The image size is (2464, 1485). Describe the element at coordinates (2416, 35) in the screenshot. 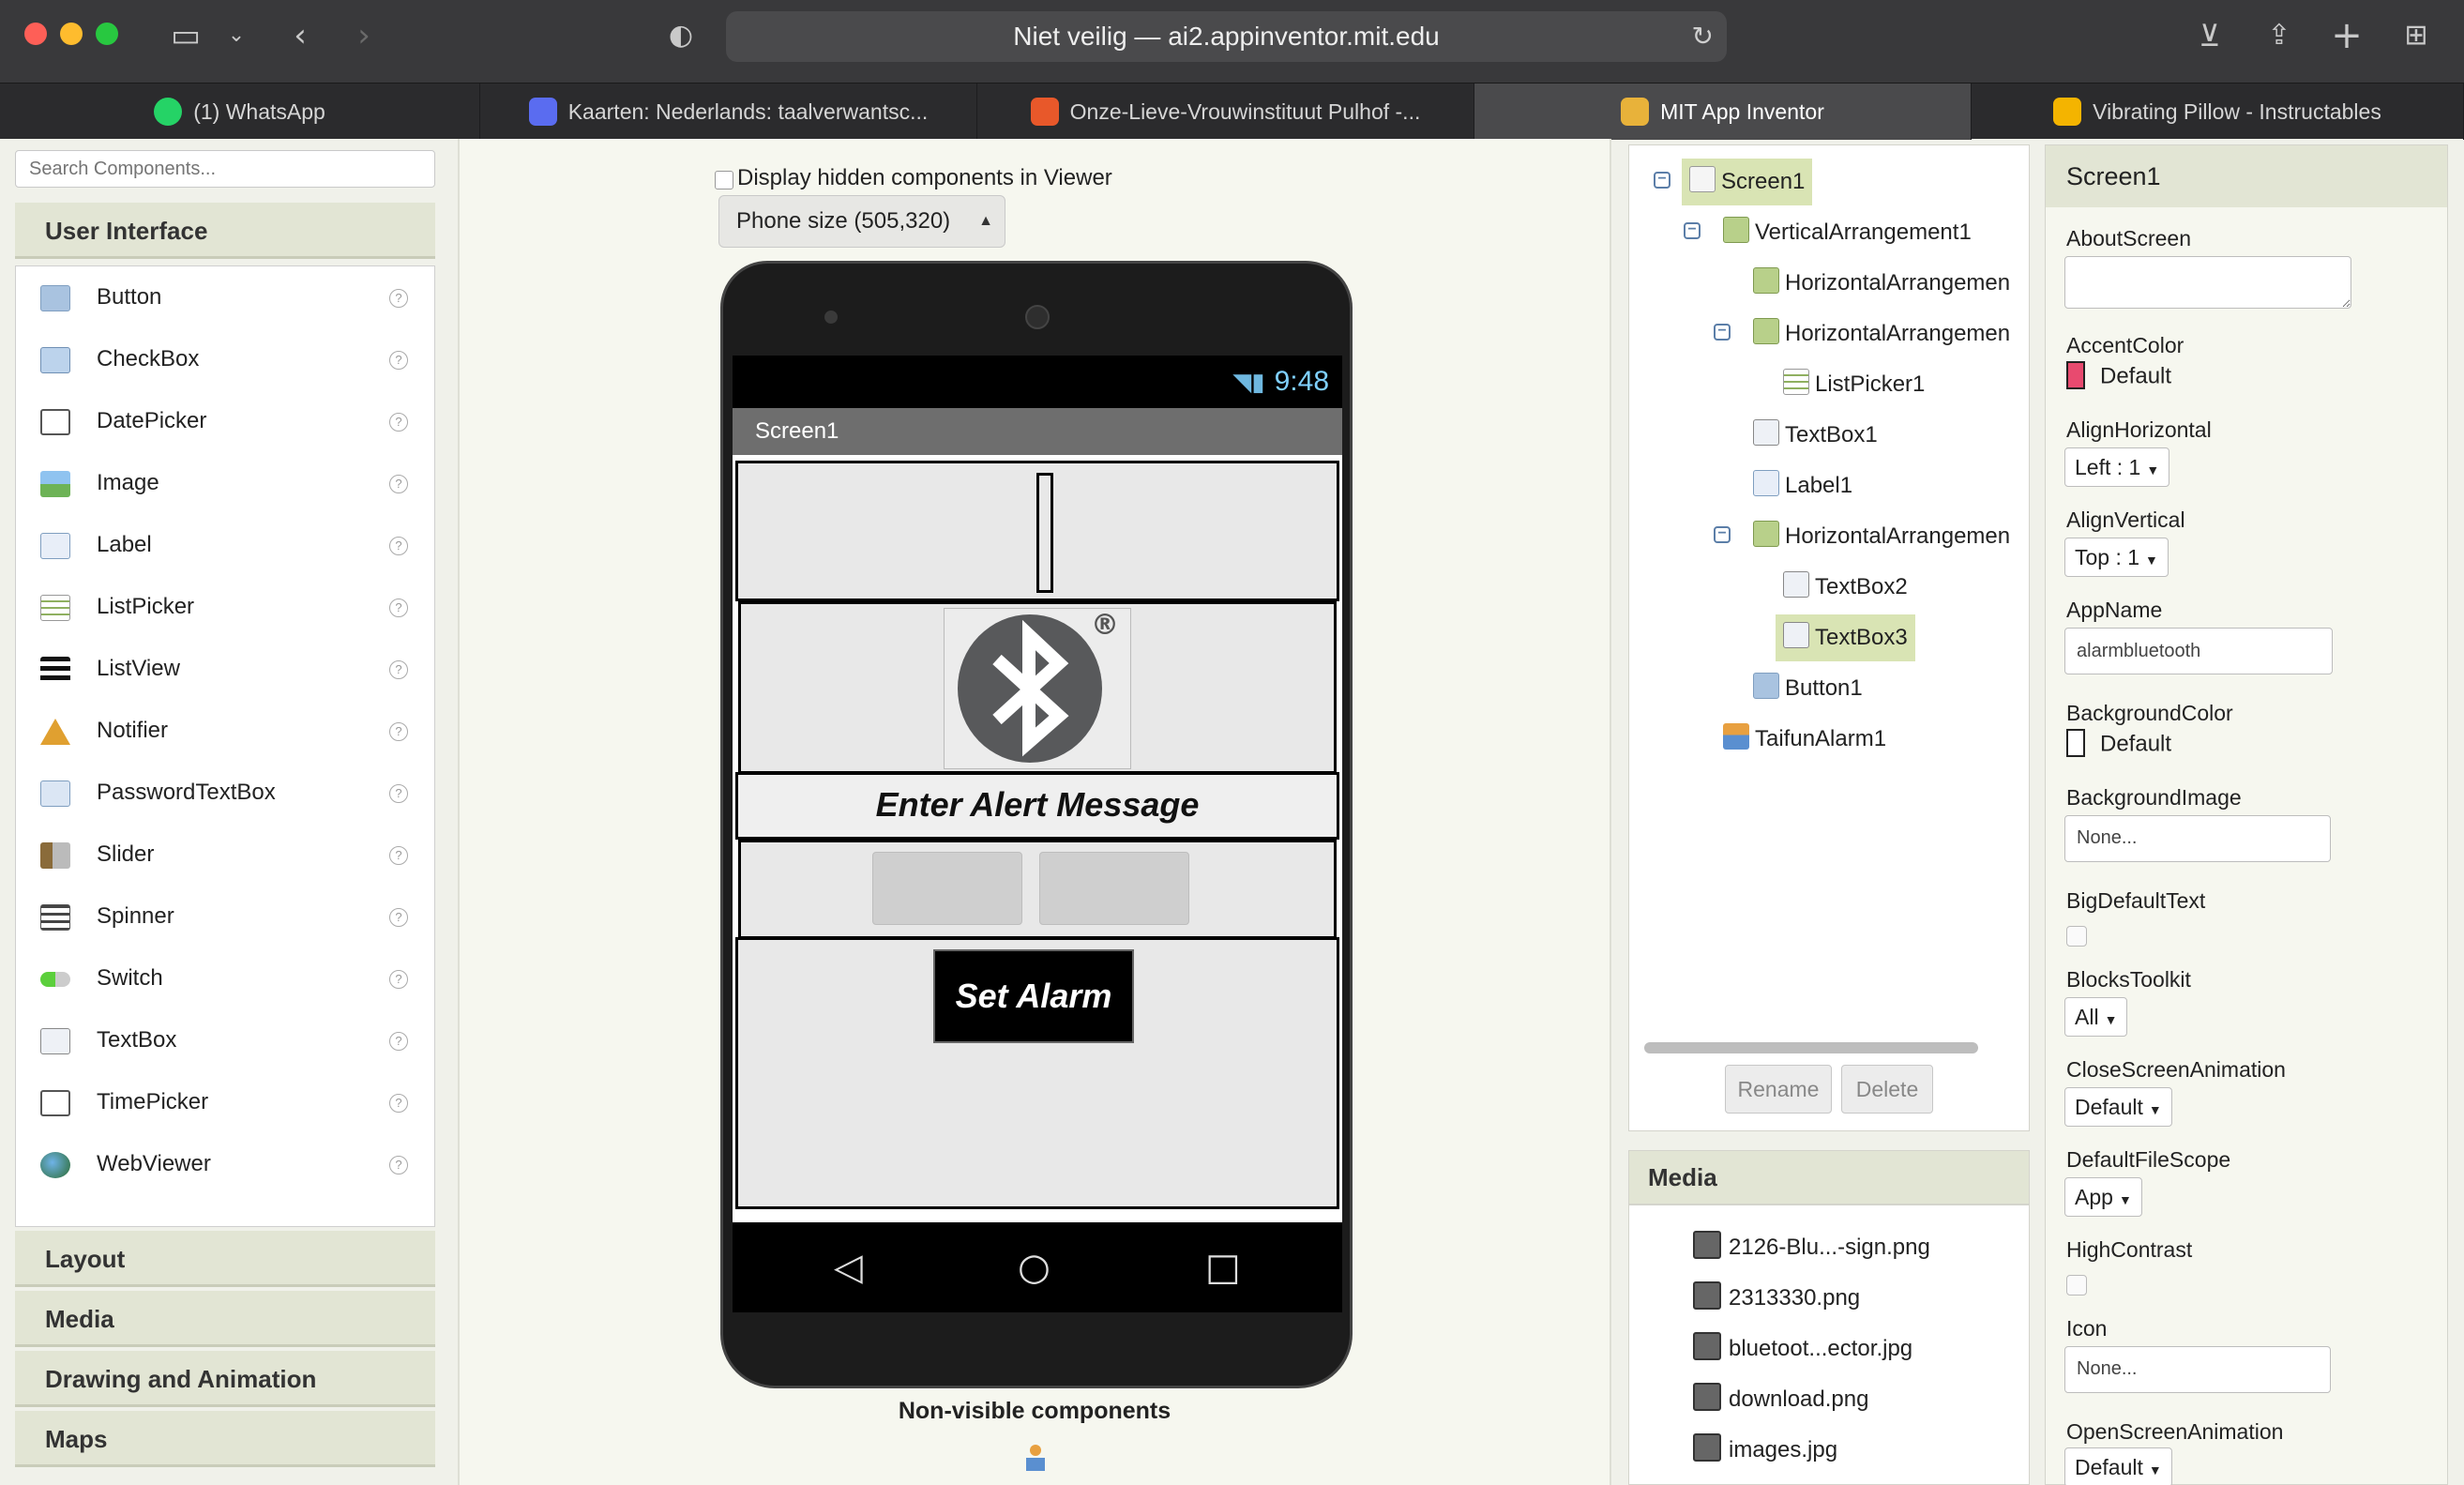

I see `tab-overview-icon: ⊞` at that location.